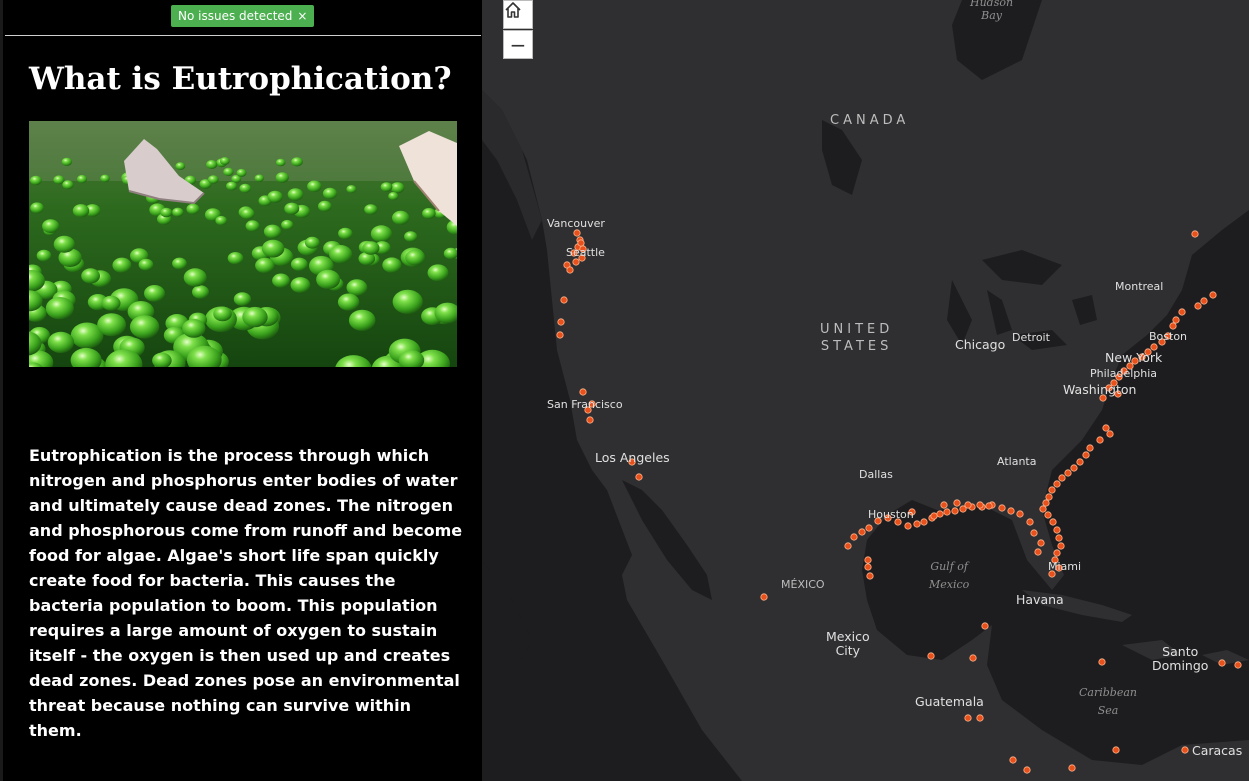 The height and width of the screenshot is (781, 1249). Describe the element at coordinates (235, 16) in the screenshot. I see `no-issues-text: No issues detected` at that location.